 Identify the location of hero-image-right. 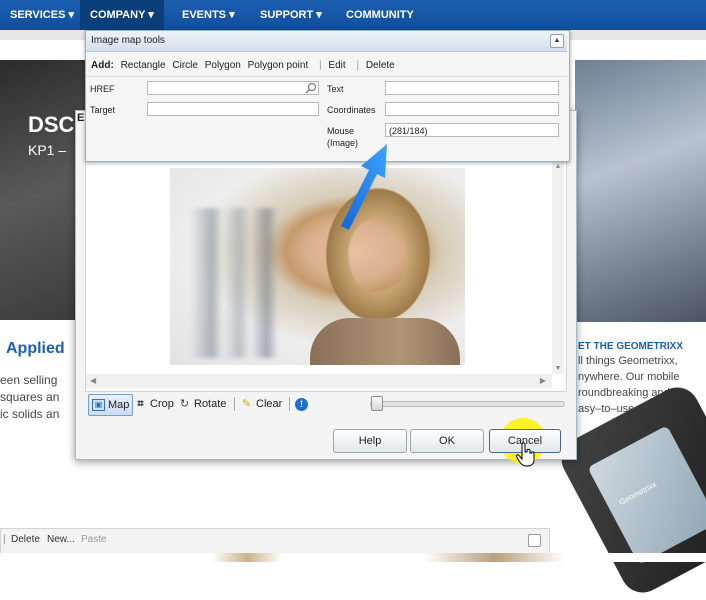
(640, 191).